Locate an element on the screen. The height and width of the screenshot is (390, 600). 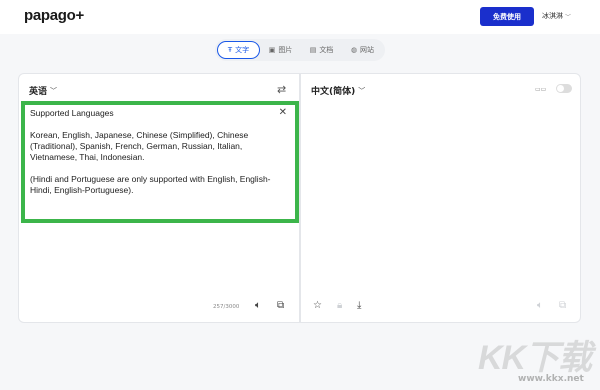
papago-logo: papago+ is located at coordinates (54, 15).